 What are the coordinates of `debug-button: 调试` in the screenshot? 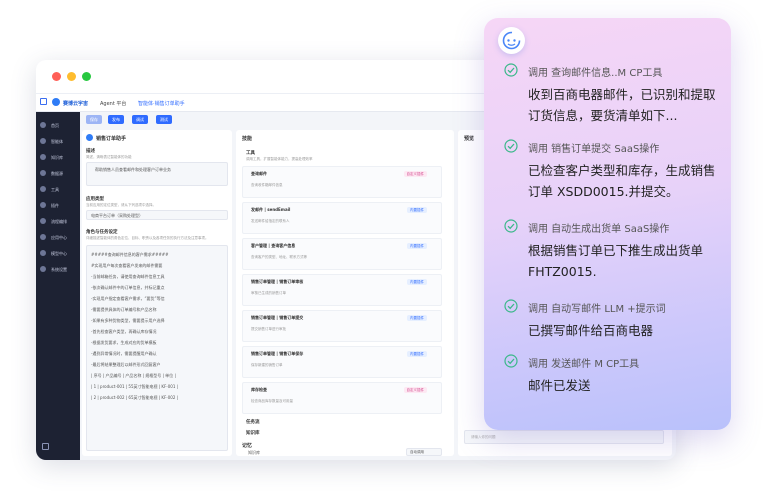 It's located at (140, 119).